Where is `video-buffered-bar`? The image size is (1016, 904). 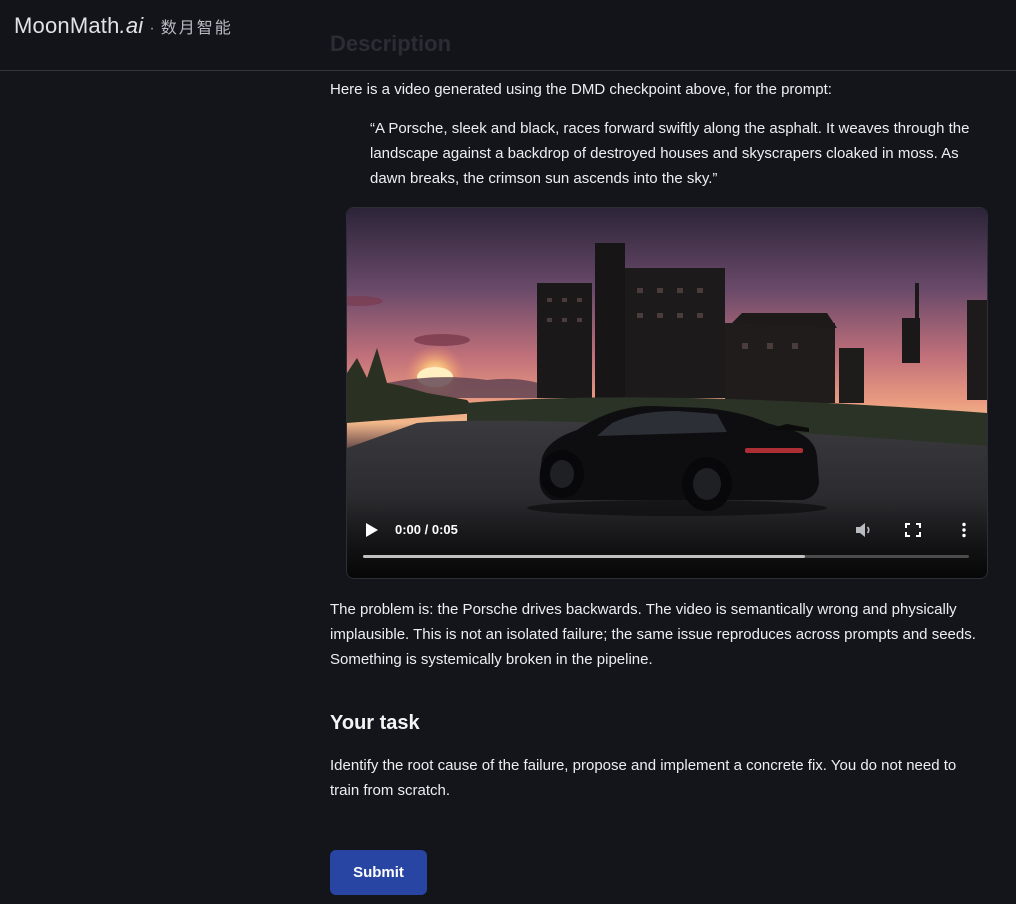
video-buffered-bar is located at coordinates (584, 556).